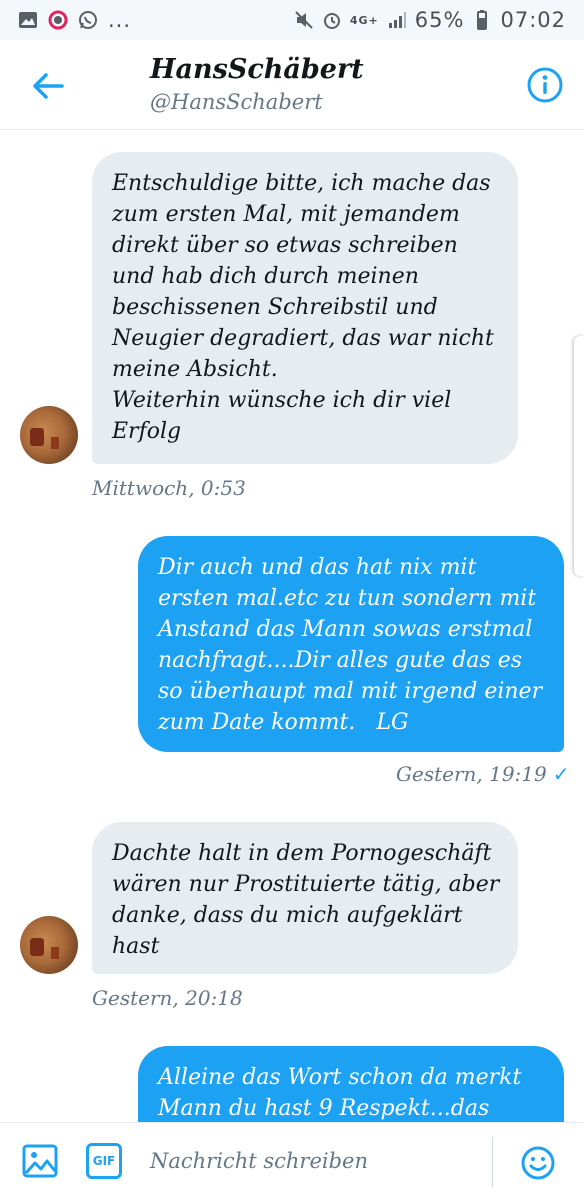 The width and height of the screenshot is (584, 1200). I want to click on circle-app-icon, so click(58, 20).